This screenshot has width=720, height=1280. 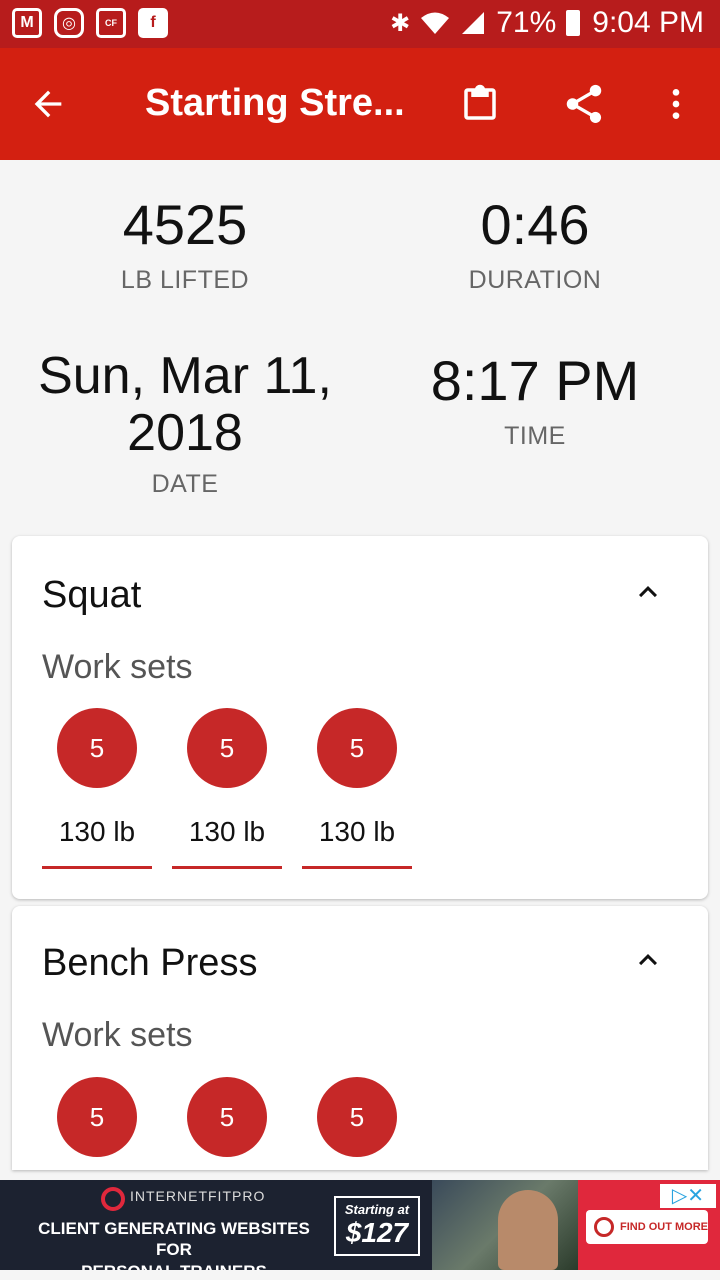 What do you see at coordinates (111, 23) in the screenshot?
I see `crossfit-games-icon: CF` at bounding box center [111, 23].